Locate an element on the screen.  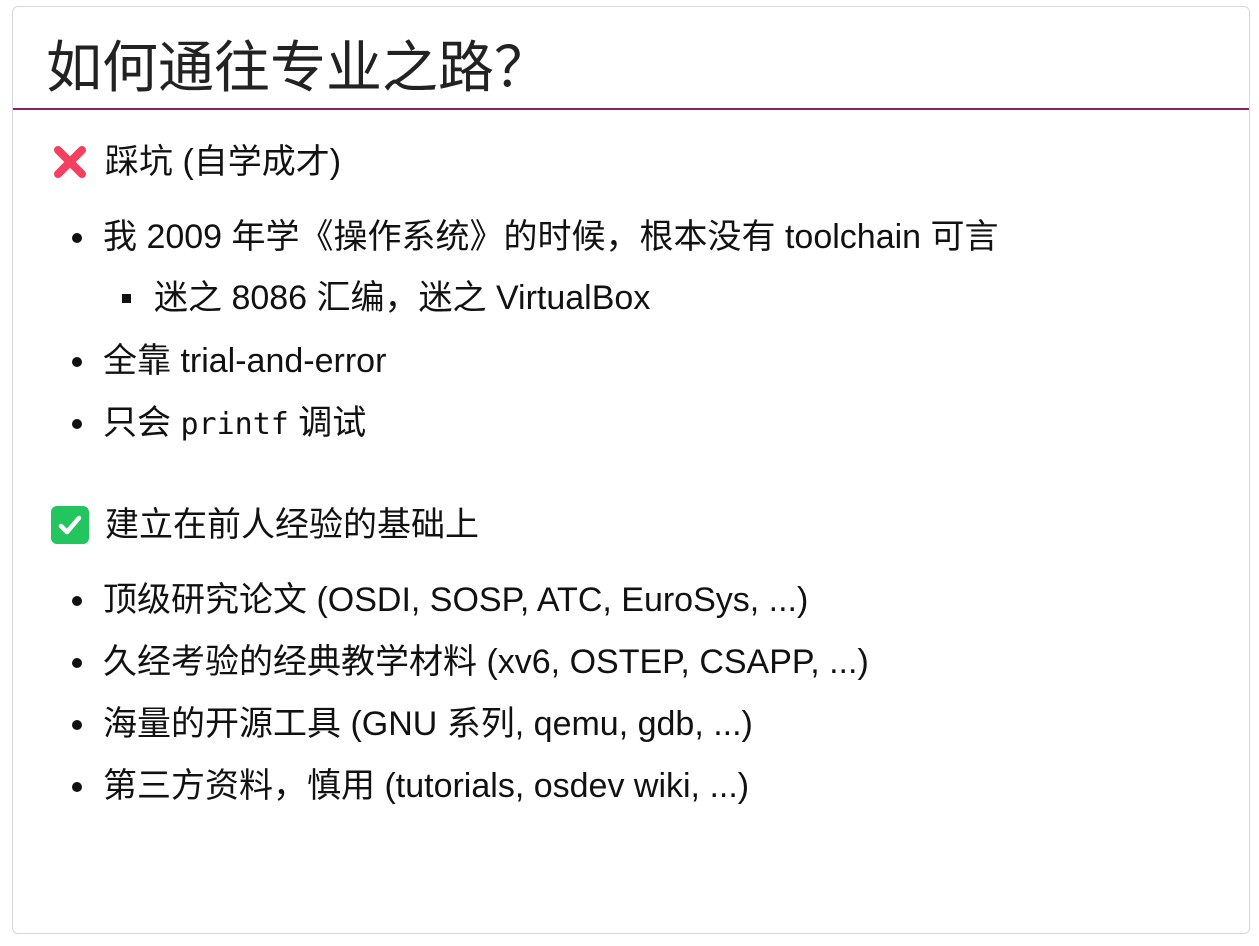
list-item: 只会 printf 调试 is located at coordinates (219, 424).